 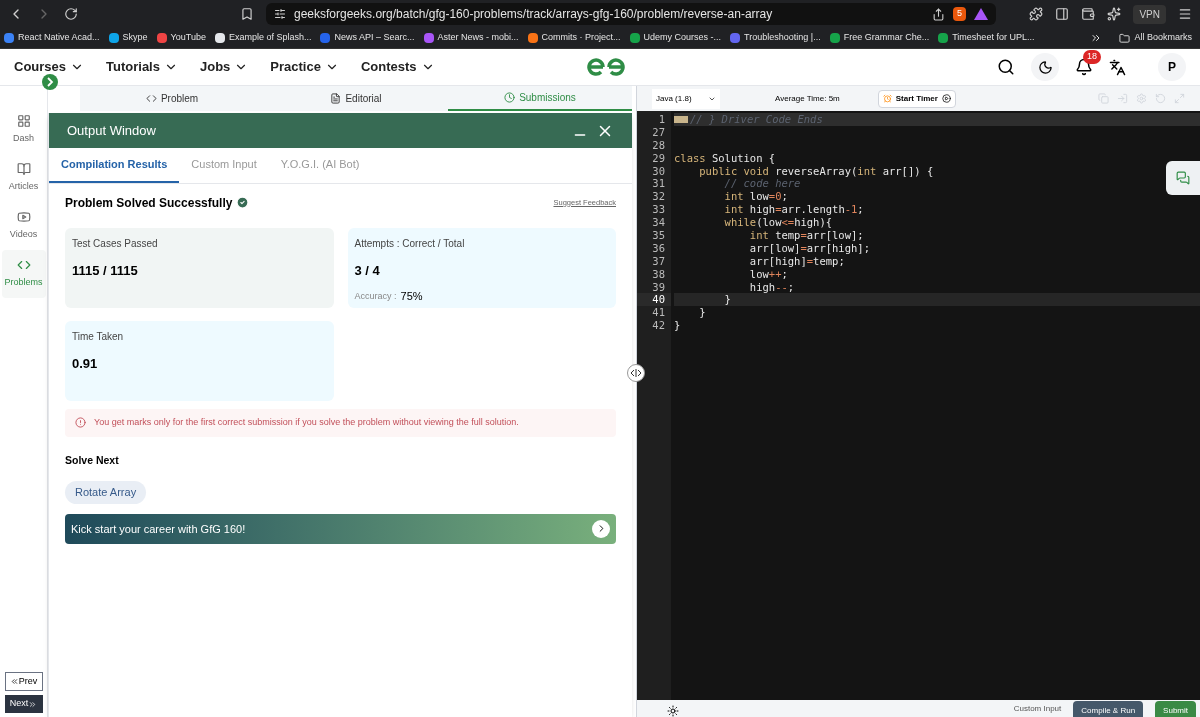 What do you see at coordinates (1062, 14) in the screenshot?
I see `sidebar-icon` at bounding box center [1062, 14].